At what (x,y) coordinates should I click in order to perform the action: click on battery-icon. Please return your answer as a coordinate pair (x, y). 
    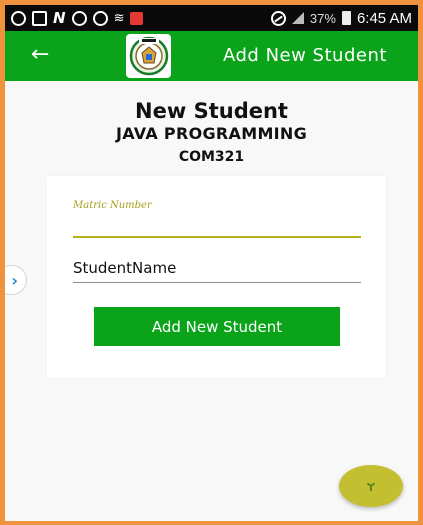
    Looking at the image, I should click on (346, 18).